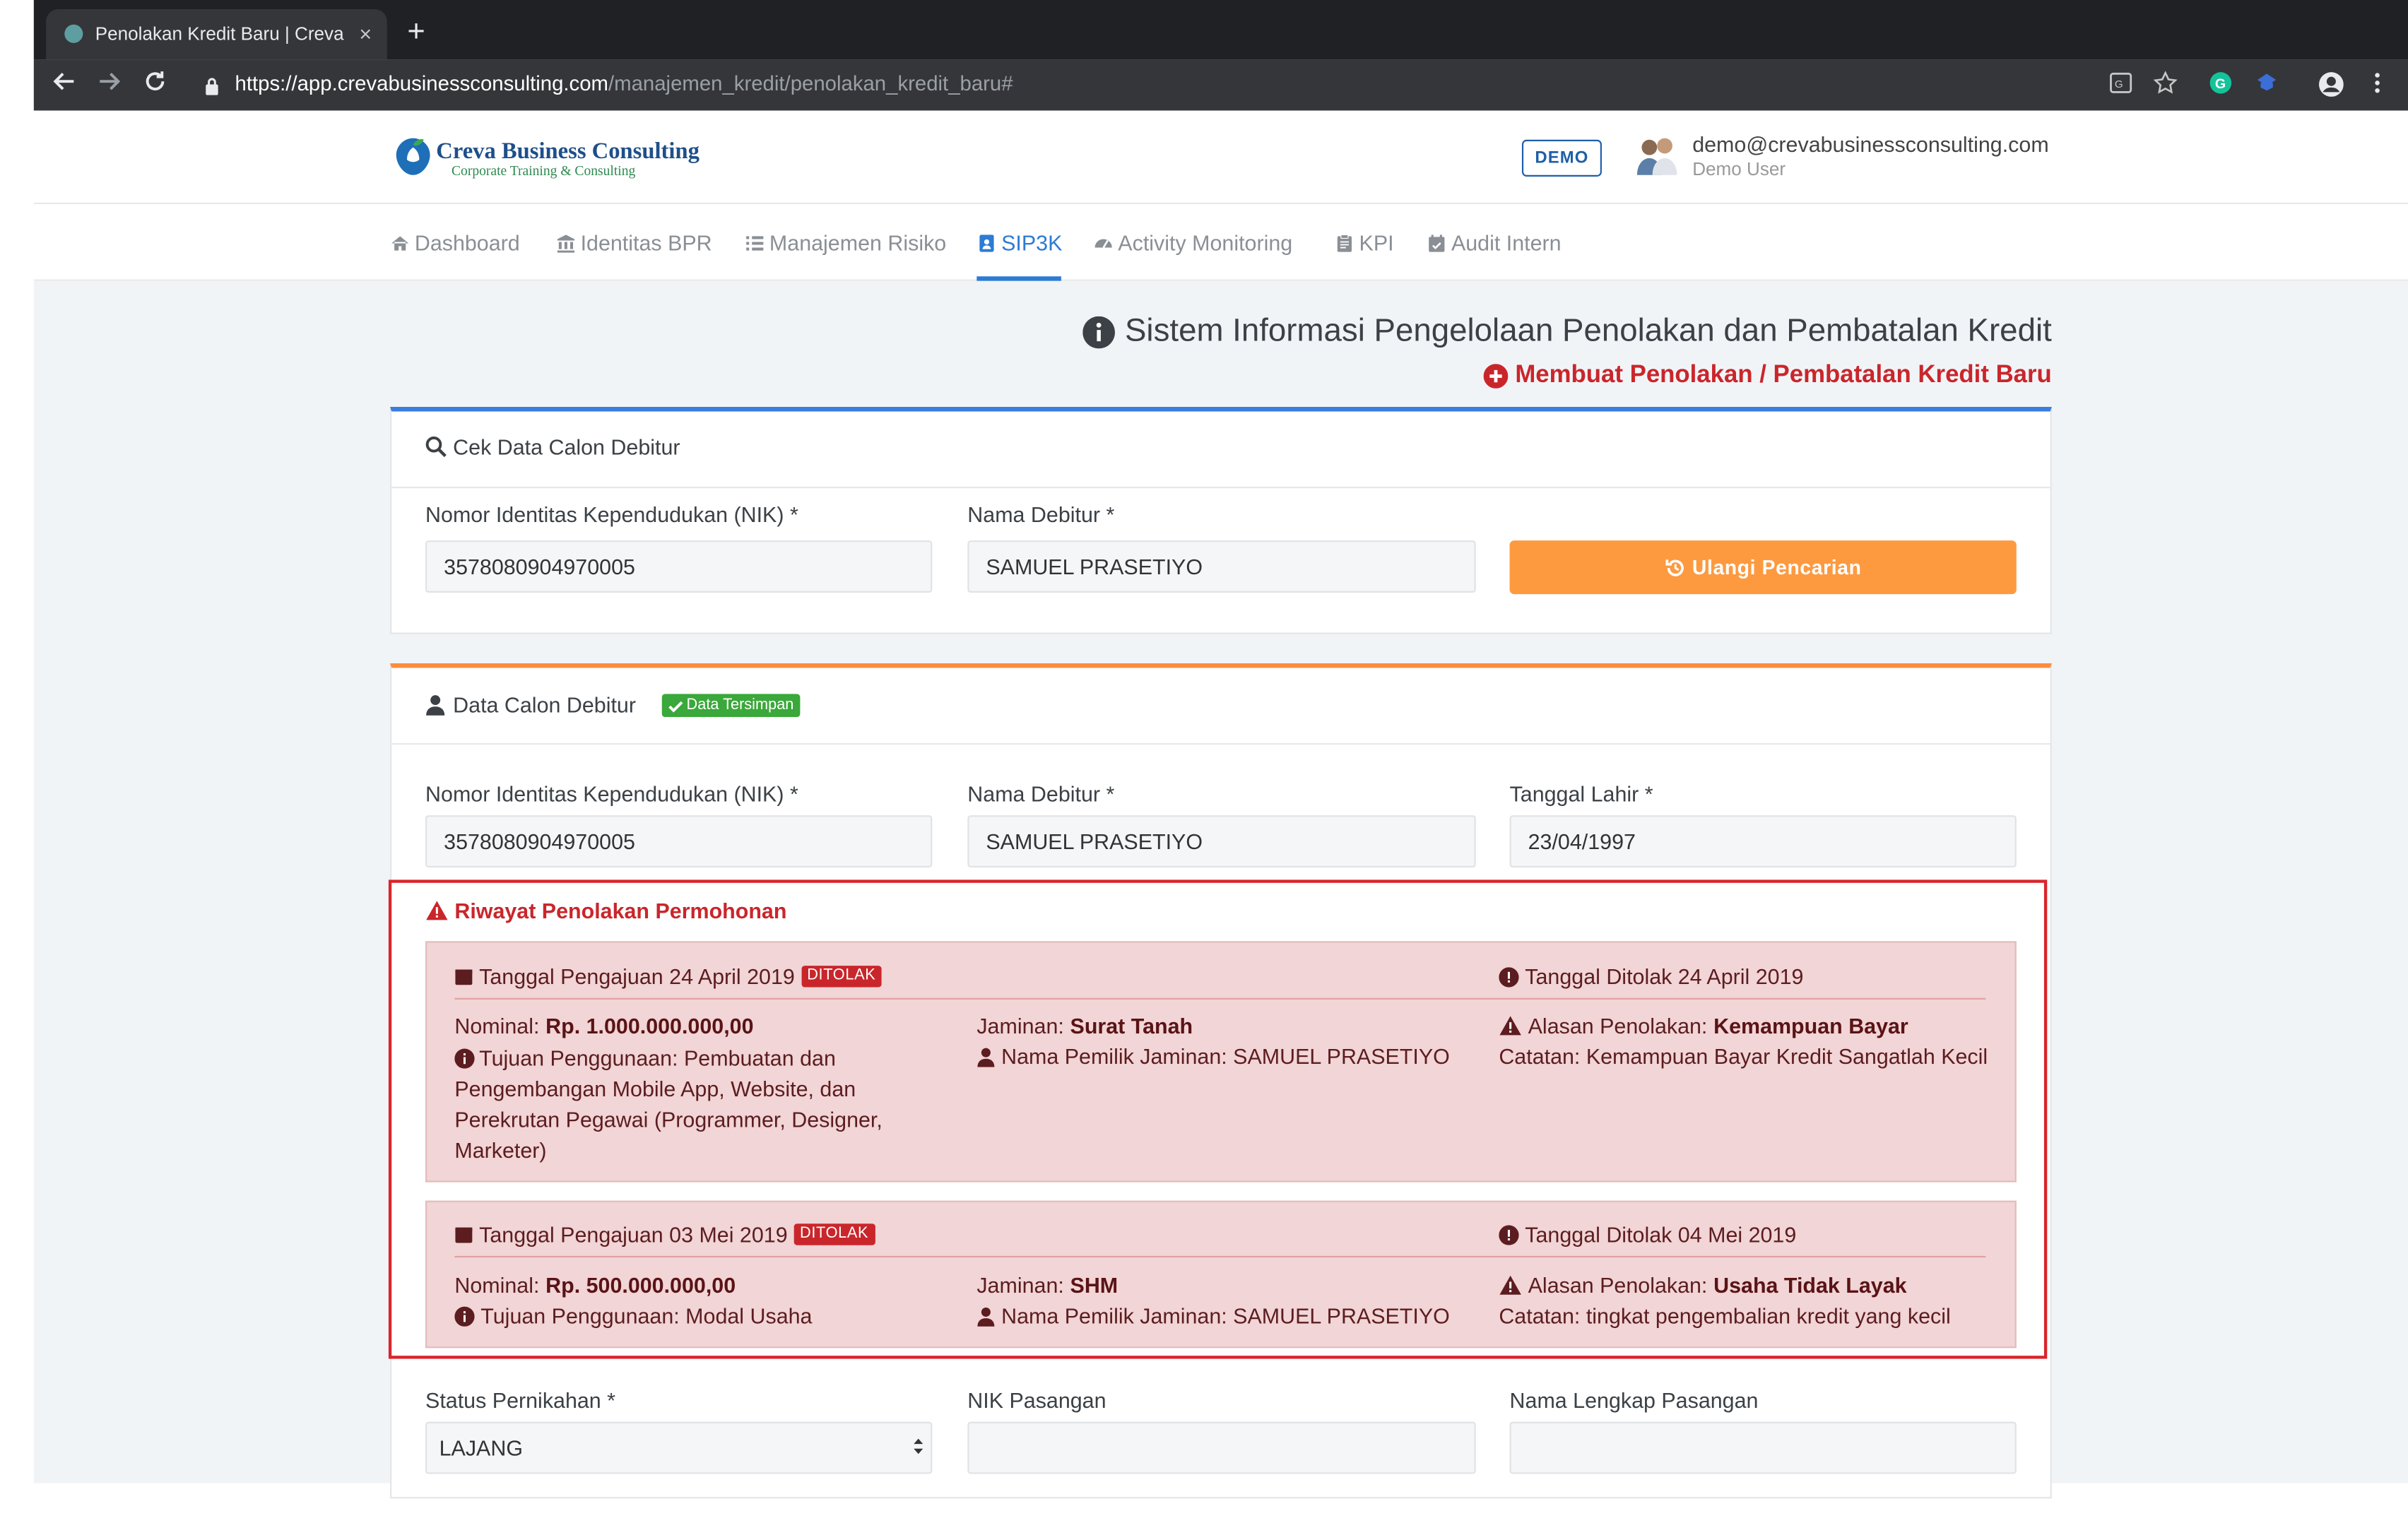 The width and height of the screenshot is (2408, 1523). Describe the element at coordinates (2378, 84) in the screenshot. I see `menu-dots-icon` at that location.